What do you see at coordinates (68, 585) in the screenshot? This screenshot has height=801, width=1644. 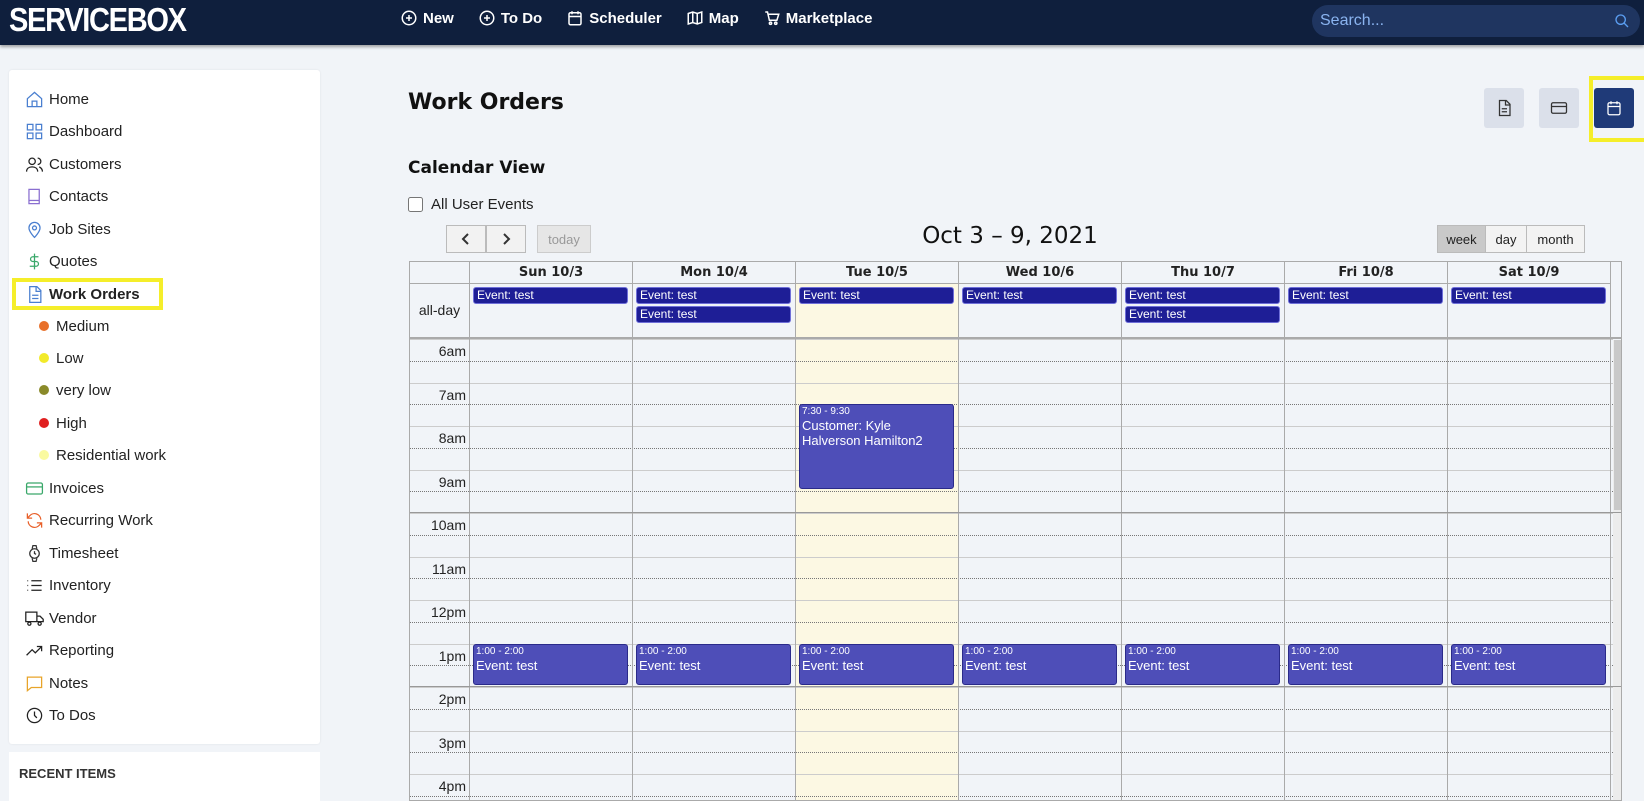 I see `sidebar-item-inventory: Inventory` at bounding box center [68, 585].